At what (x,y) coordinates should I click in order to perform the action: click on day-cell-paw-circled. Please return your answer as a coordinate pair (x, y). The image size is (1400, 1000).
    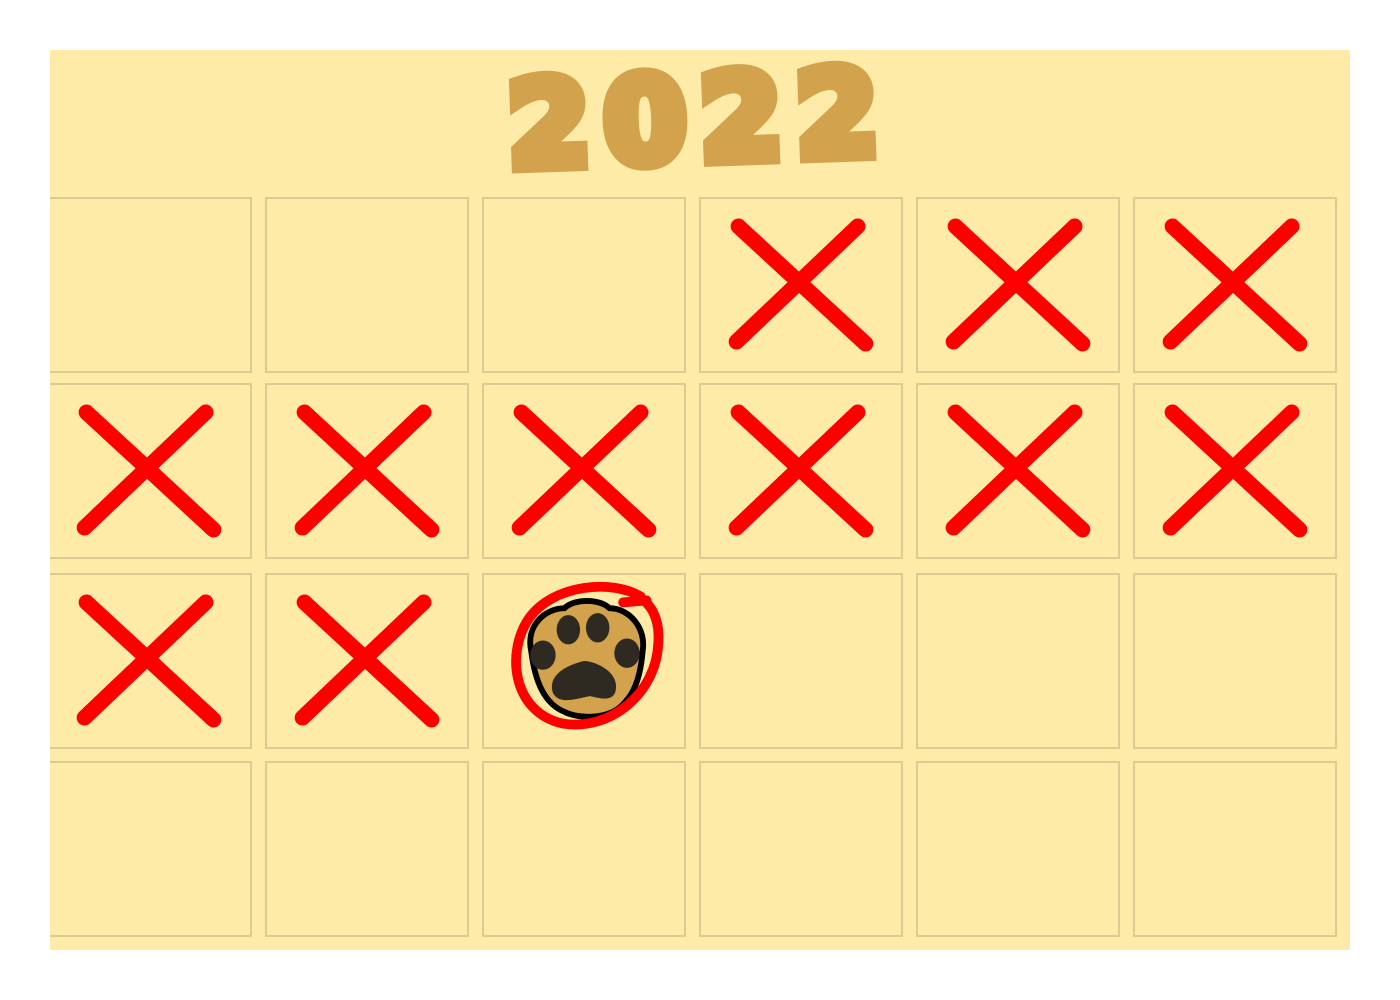
    Looking at the image, I should click on (584, 661).